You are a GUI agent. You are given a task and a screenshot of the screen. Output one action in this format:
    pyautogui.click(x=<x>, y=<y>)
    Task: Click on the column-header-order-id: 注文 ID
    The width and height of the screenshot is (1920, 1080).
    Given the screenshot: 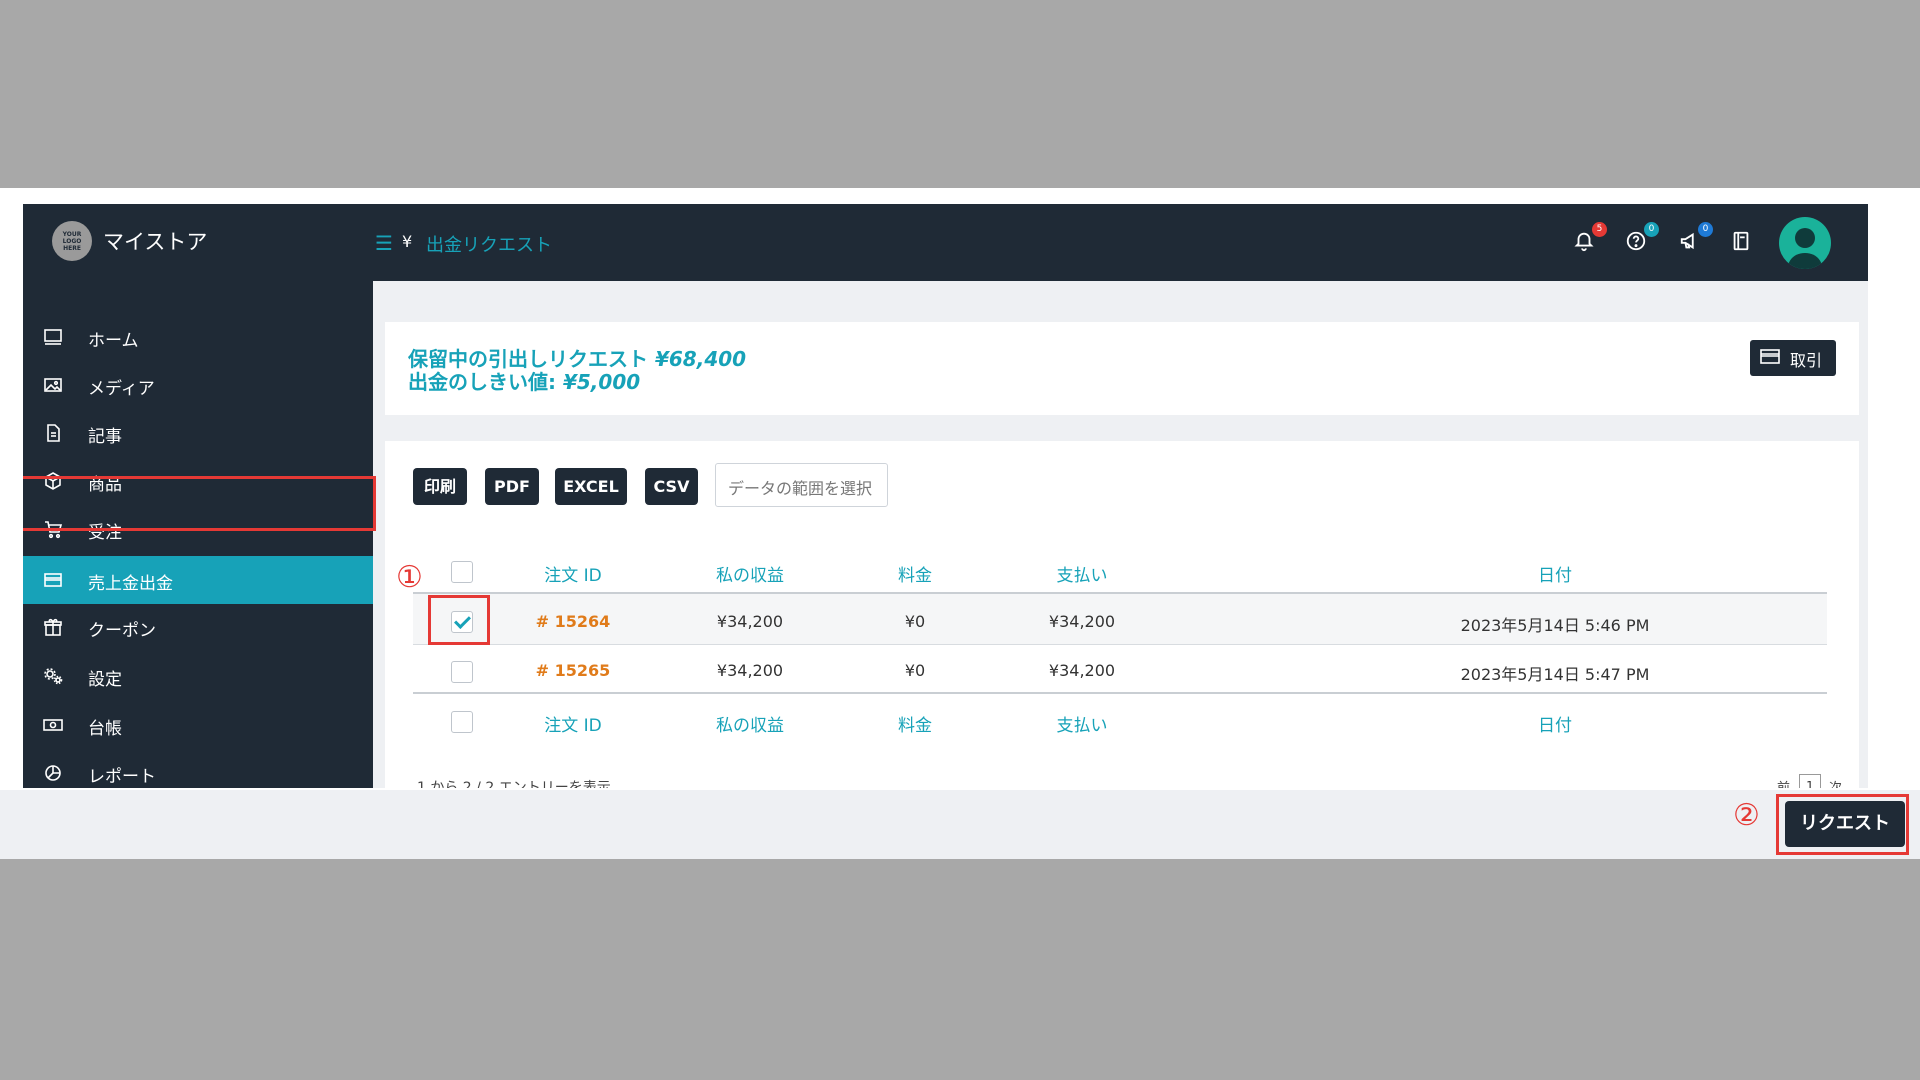 What is the action you would take?
    pyautogui.click(x=573, y=573)
    